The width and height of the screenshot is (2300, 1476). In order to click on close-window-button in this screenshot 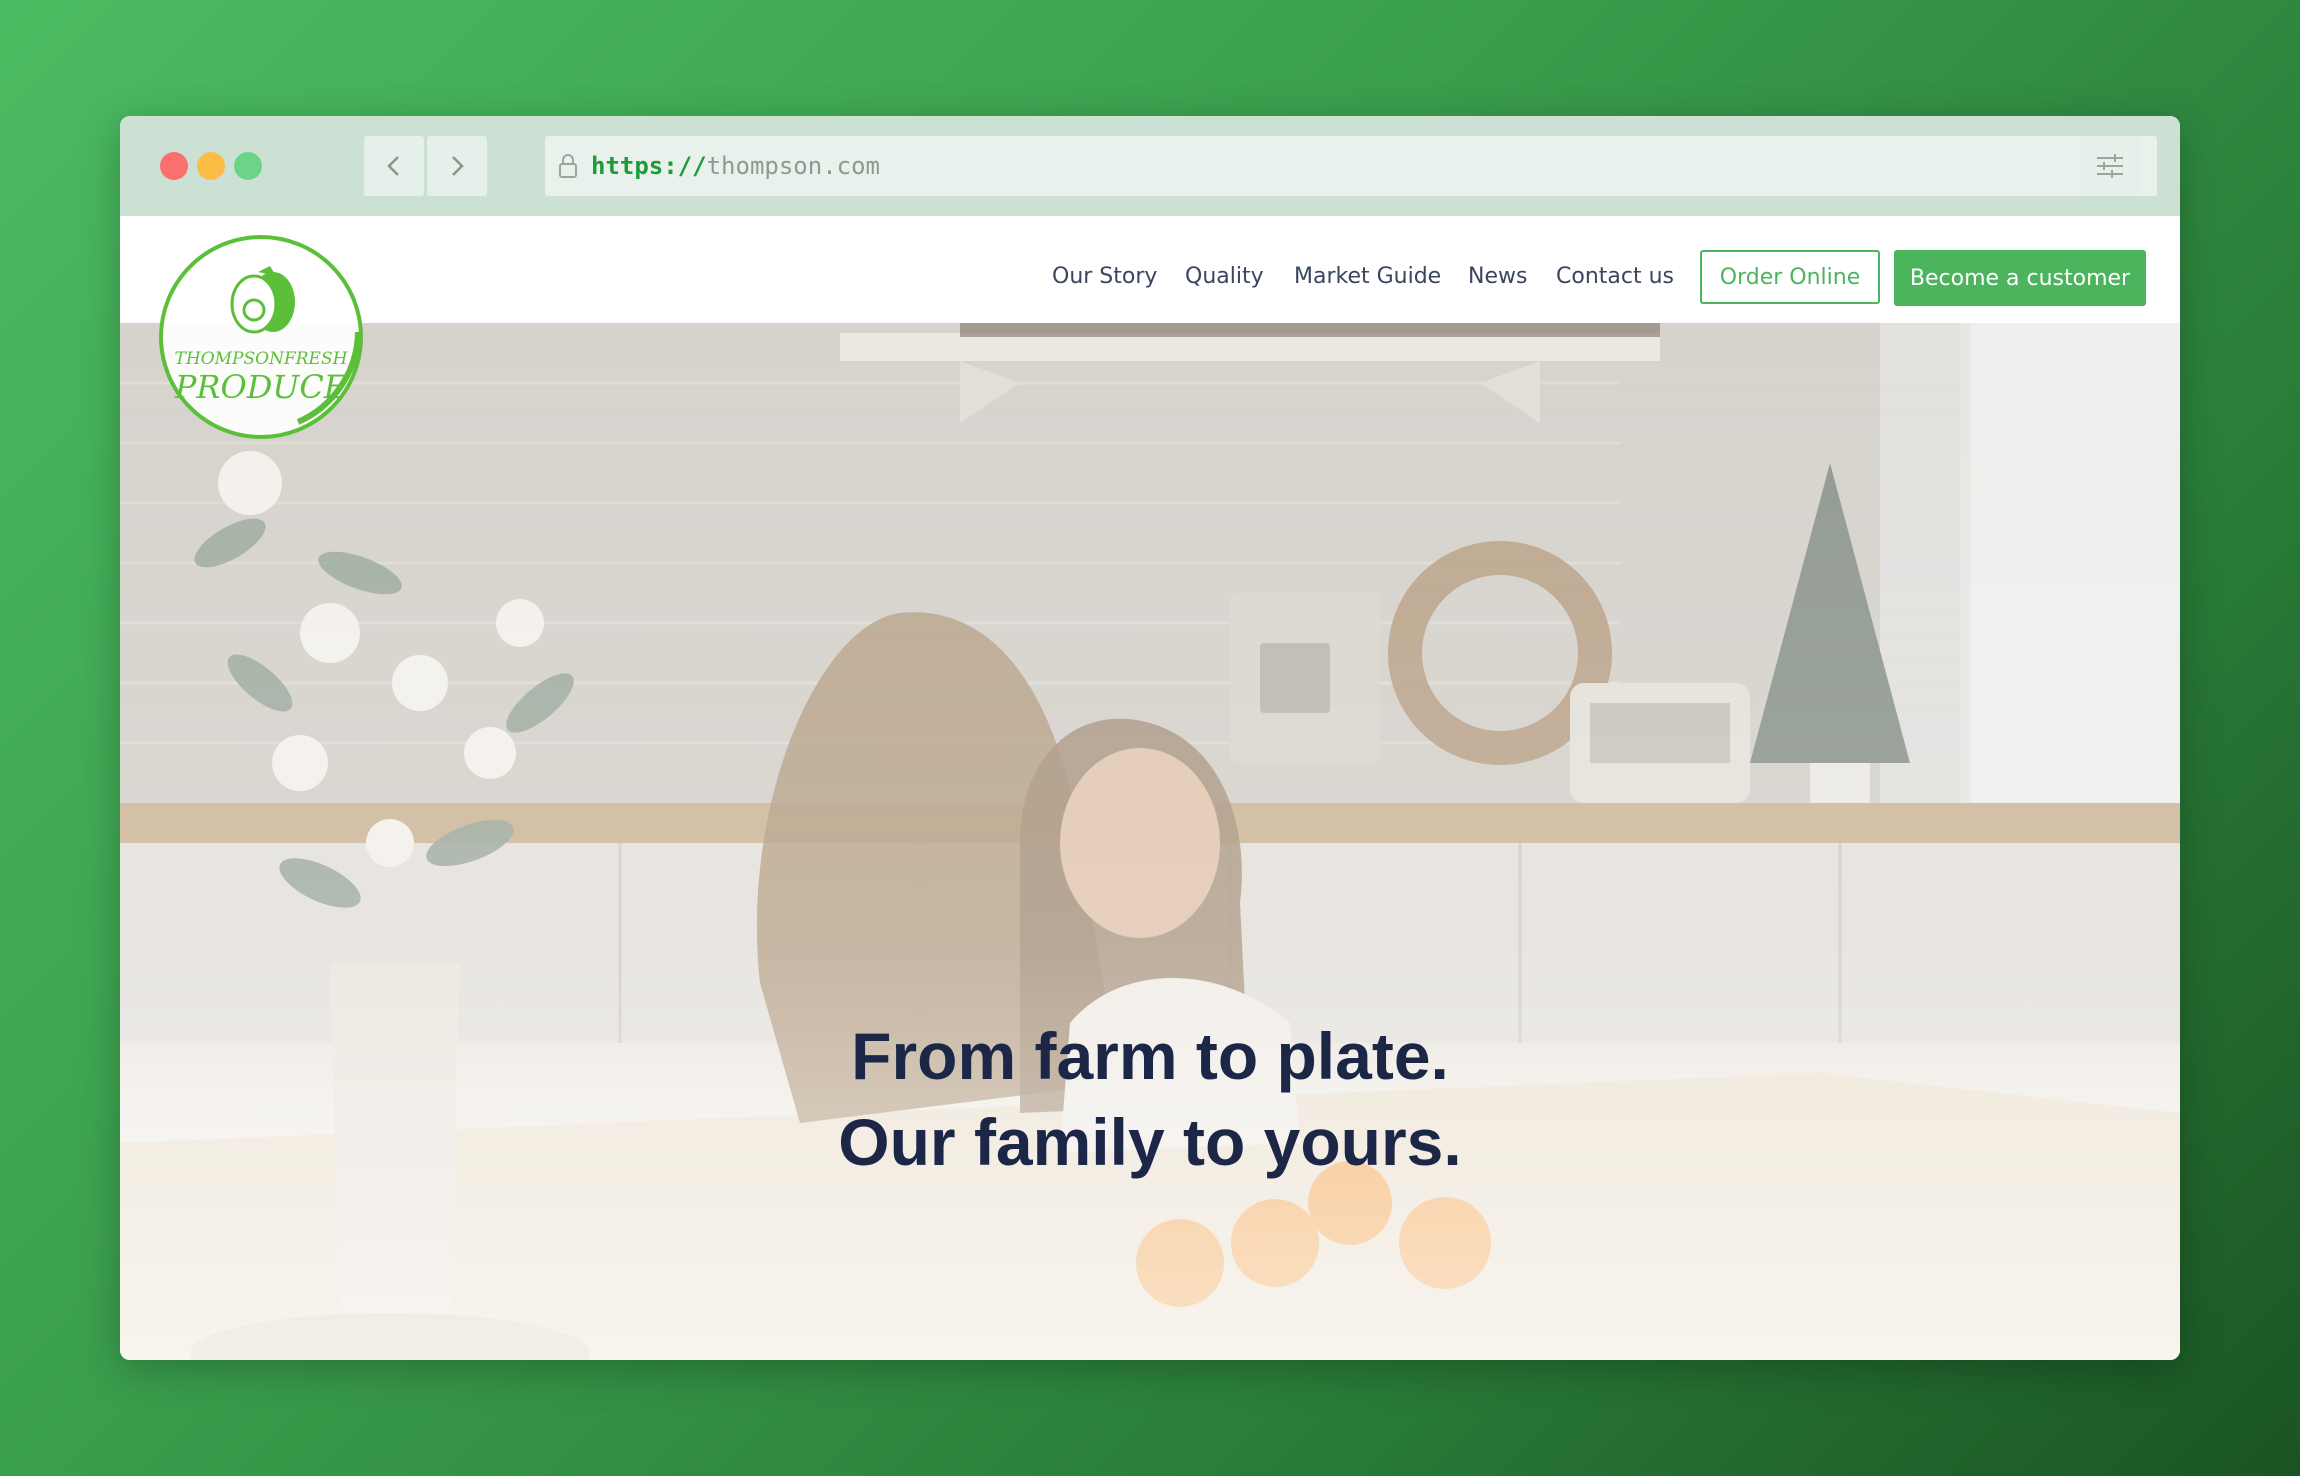, I will do `click(174, 166)`.